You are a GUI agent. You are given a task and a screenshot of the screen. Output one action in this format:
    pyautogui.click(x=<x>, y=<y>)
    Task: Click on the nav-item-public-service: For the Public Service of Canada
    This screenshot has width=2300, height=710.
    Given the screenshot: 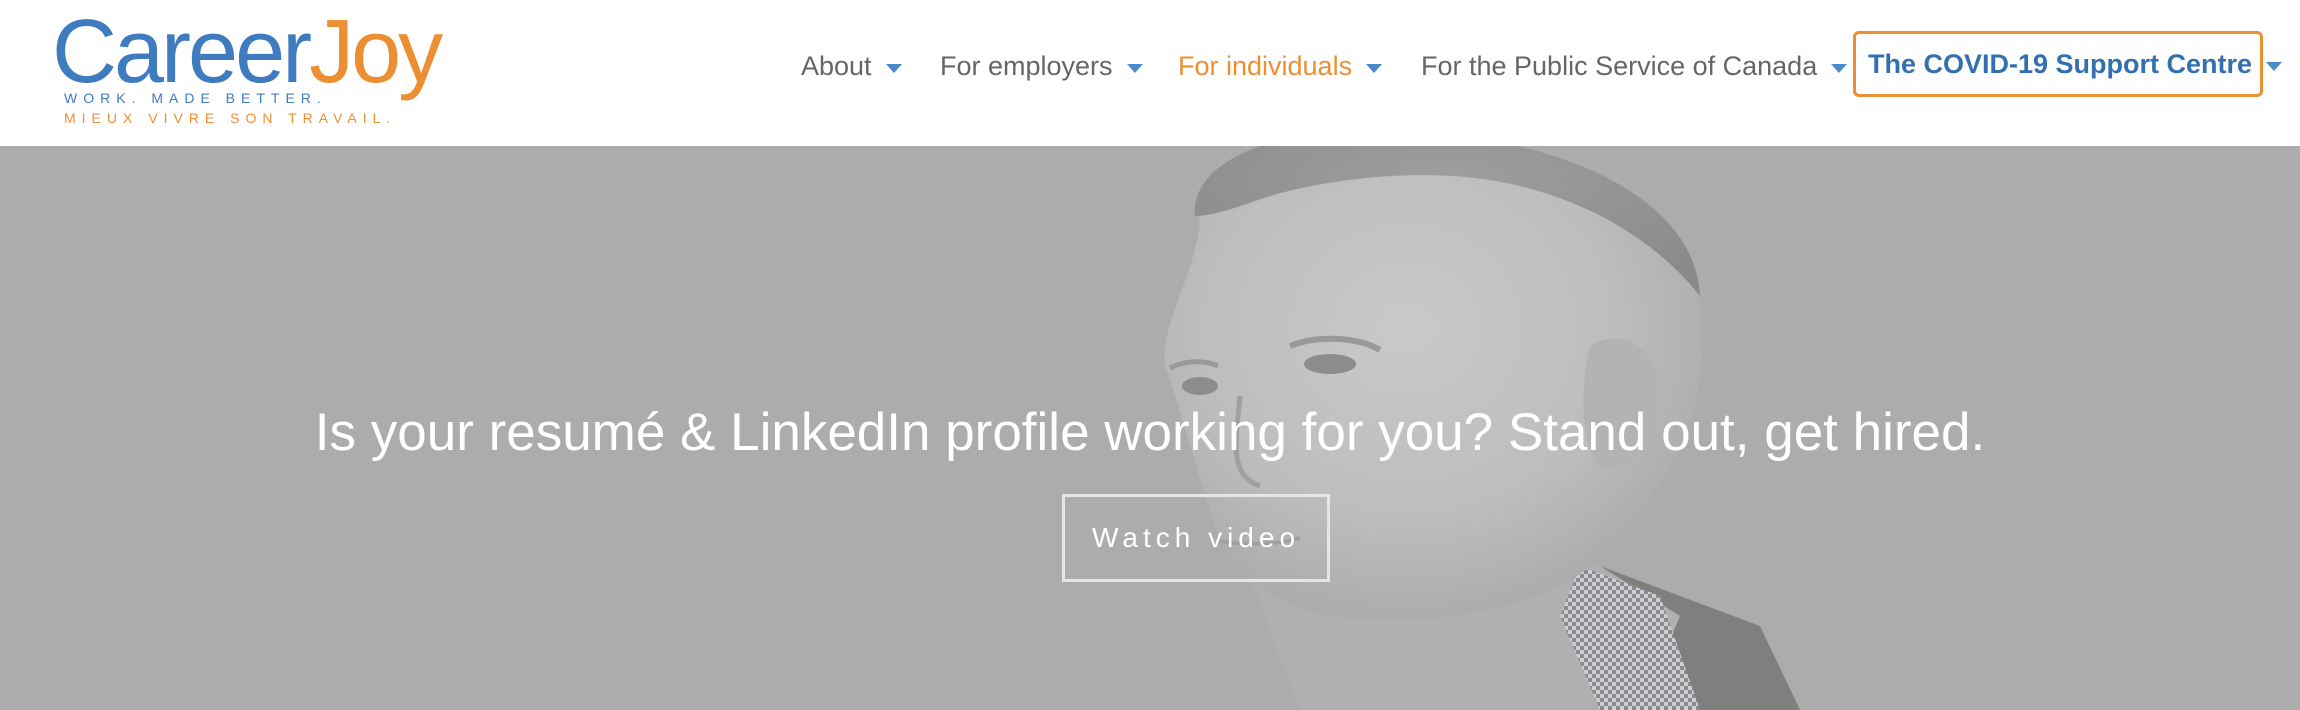 What is the action you would take?
    pyautogui.click(x=1634, y=66)
    